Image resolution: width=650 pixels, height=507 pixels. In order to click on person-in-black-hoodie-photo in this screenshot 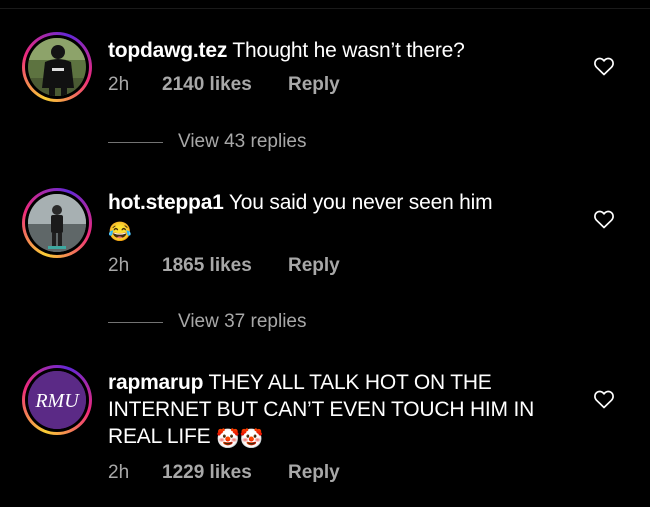, I will do `click(57, 67)`.